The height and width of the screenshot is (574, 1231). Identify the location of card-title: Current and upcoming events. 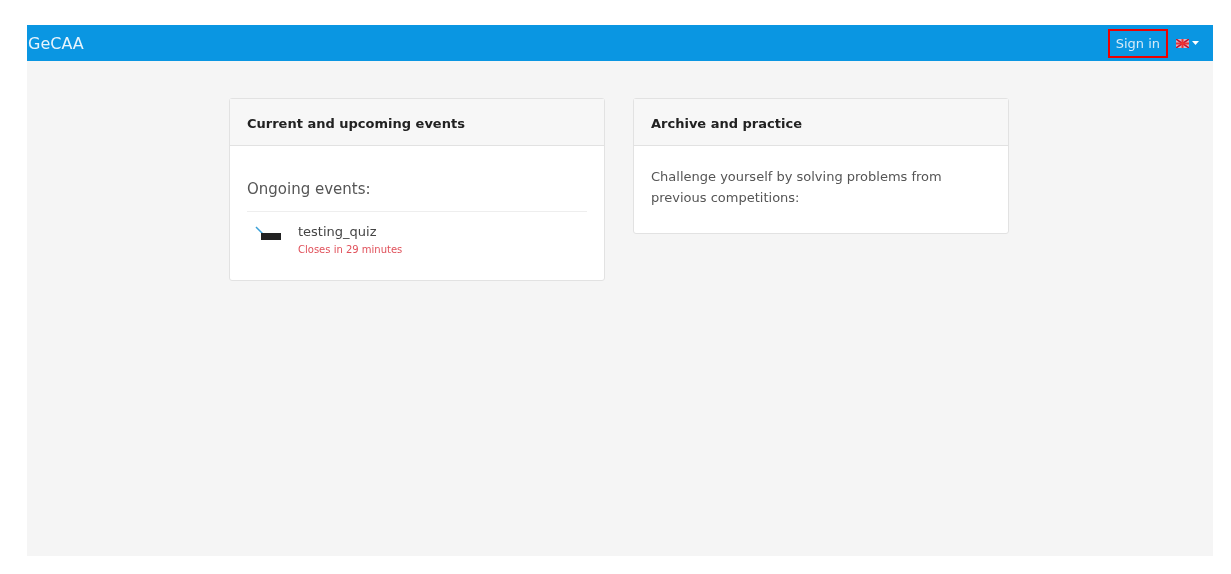
(356, 123).